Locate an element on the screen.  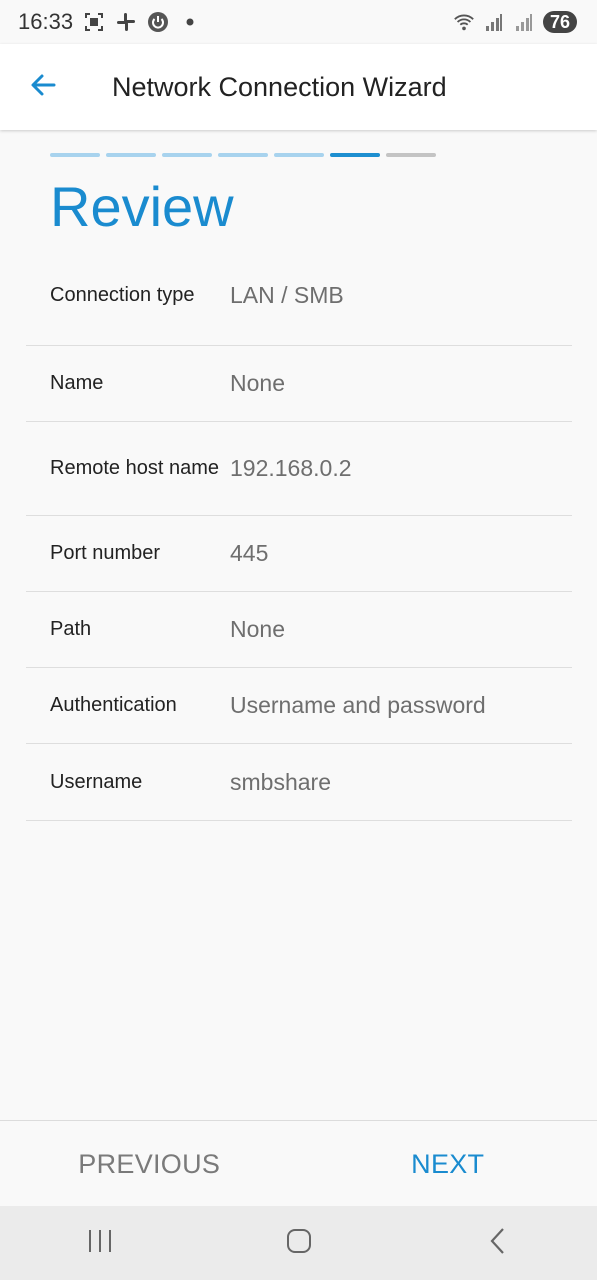
arrow-left-icon is located at coordinates (43, 87).